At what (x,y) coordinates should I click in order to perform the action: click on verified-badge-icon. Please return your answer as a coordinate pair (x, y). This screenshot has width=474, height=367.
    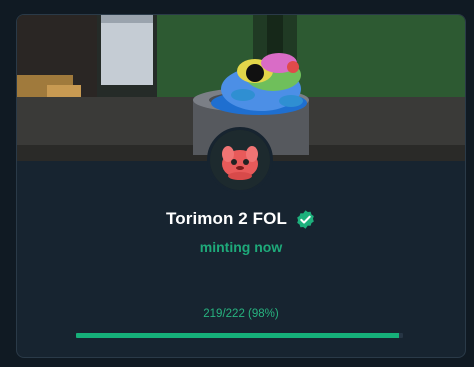
    Looking at the image, I should click on (305, 219).